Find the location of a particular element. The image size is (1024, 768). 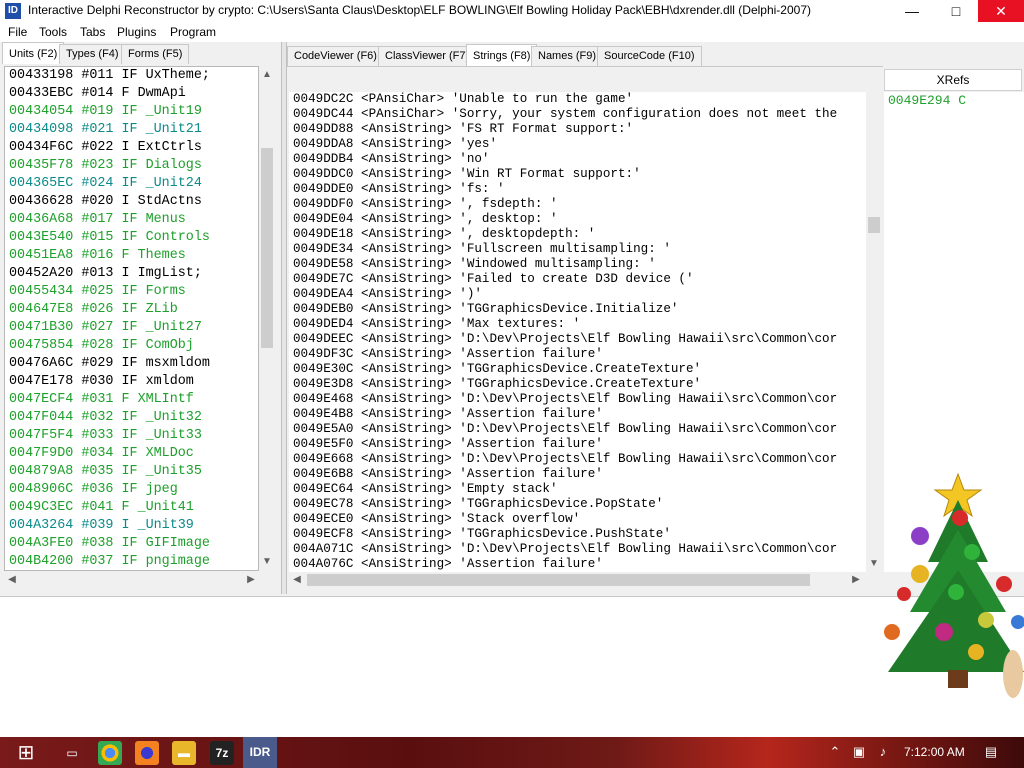

scroll-right-arrow-icon: ▶ is located at coordinates (251, 580).